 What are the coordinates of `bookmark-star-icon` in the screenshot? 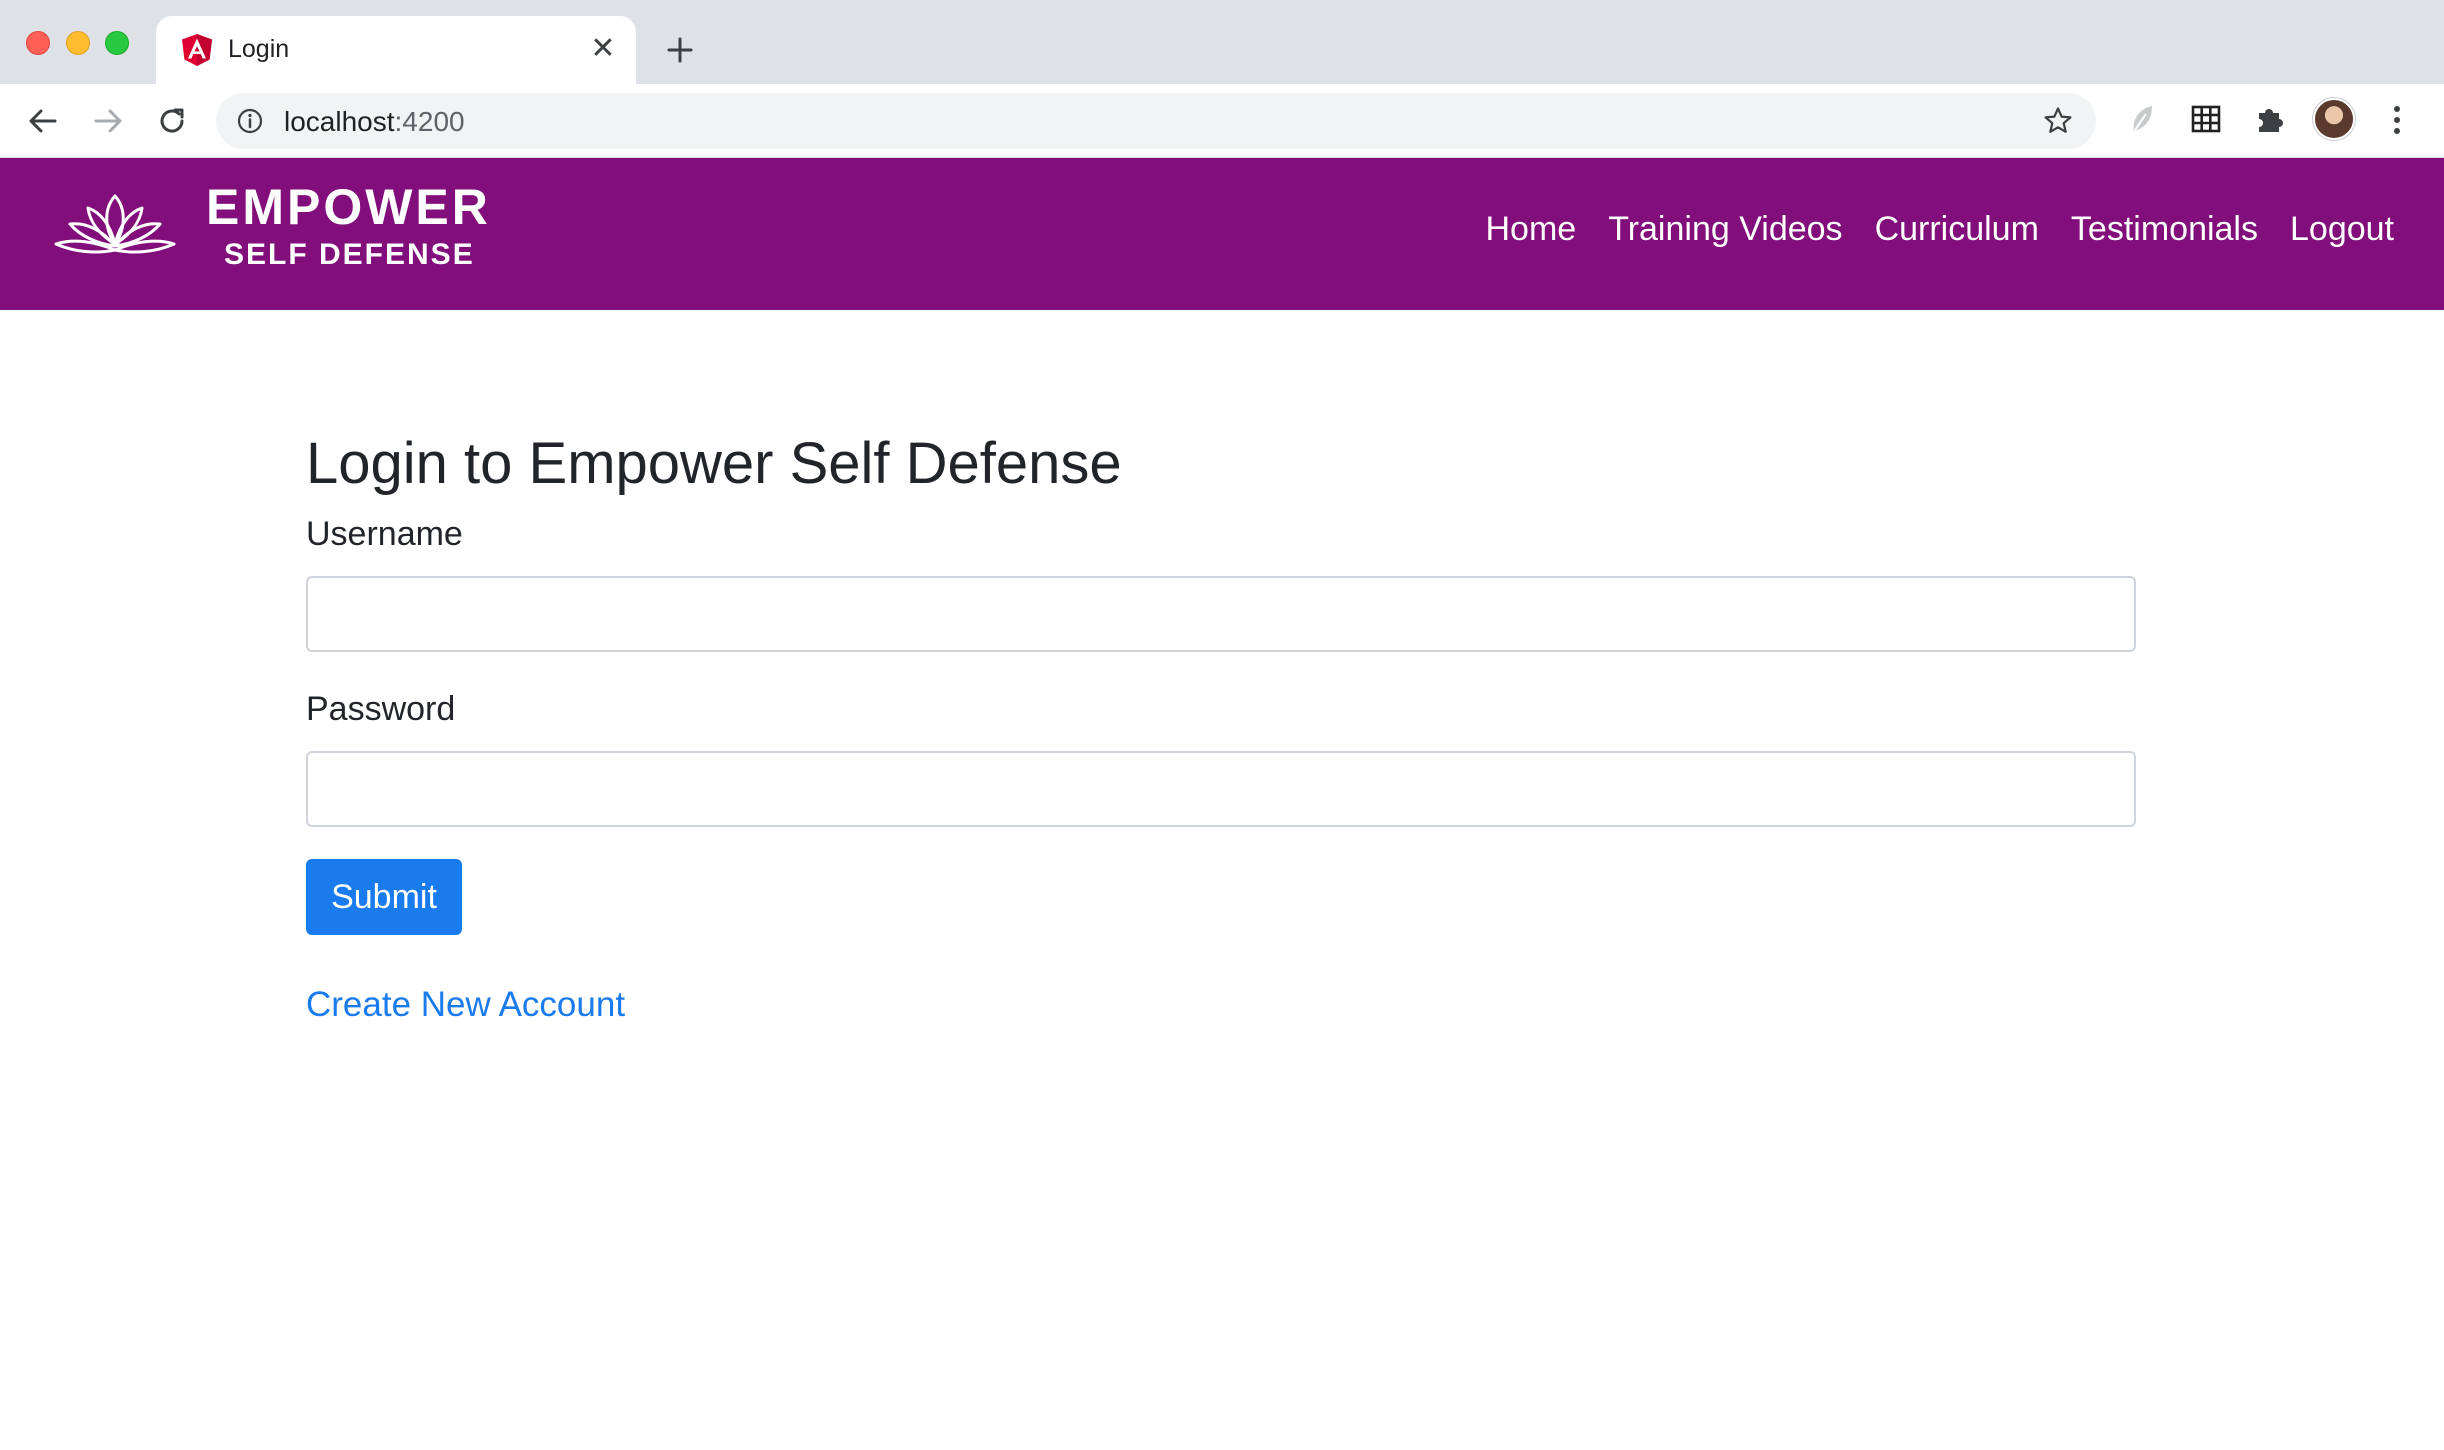 It's located at (2058, 121).